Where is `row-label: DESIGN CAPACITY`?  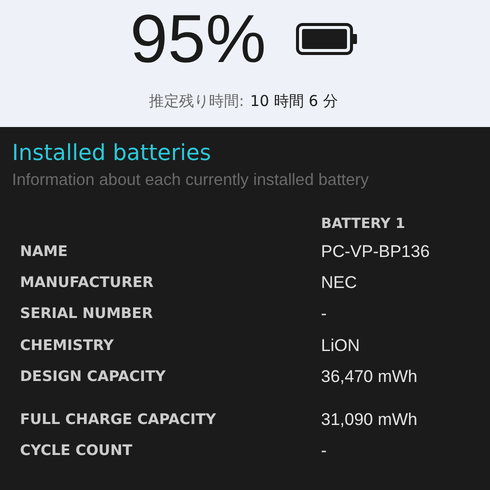
row-label: DESIGN CAPACITY is located at coordinates (93, 376).